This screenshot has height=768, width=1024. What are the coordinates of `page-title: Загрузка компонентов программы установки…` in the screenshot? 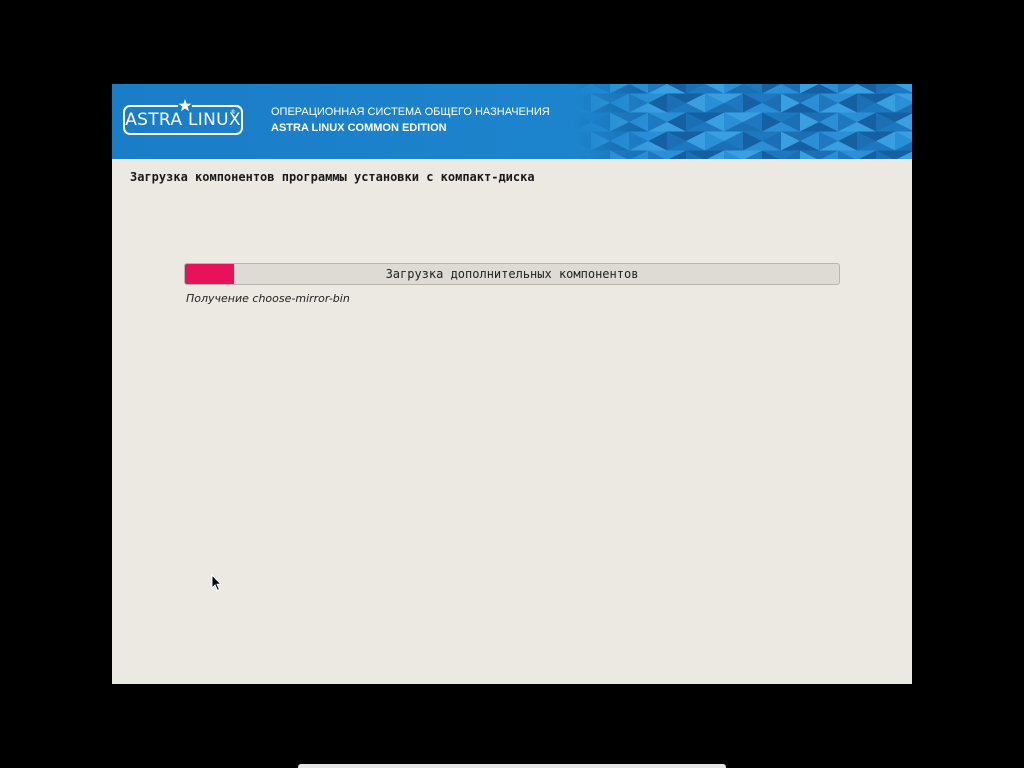 It's located at (332, 177).